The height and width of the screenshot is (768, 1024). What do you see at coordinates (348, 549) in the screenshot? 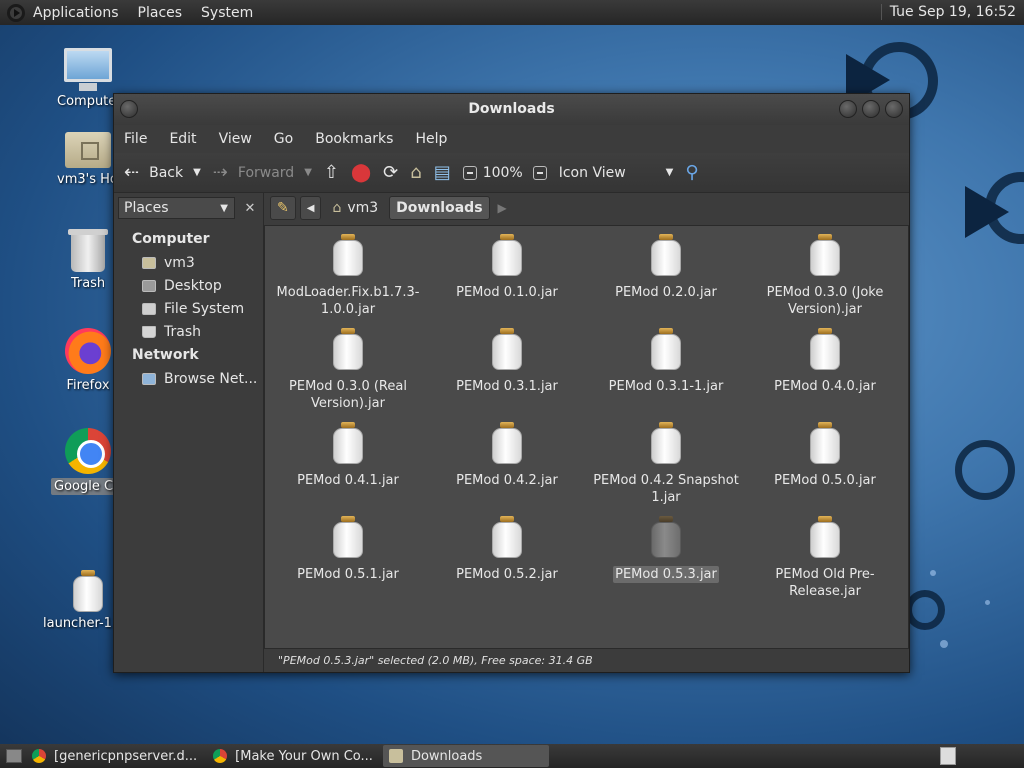
I see `file-item: PEMod 0.5.1.jar` at bounding box center [348, 549].